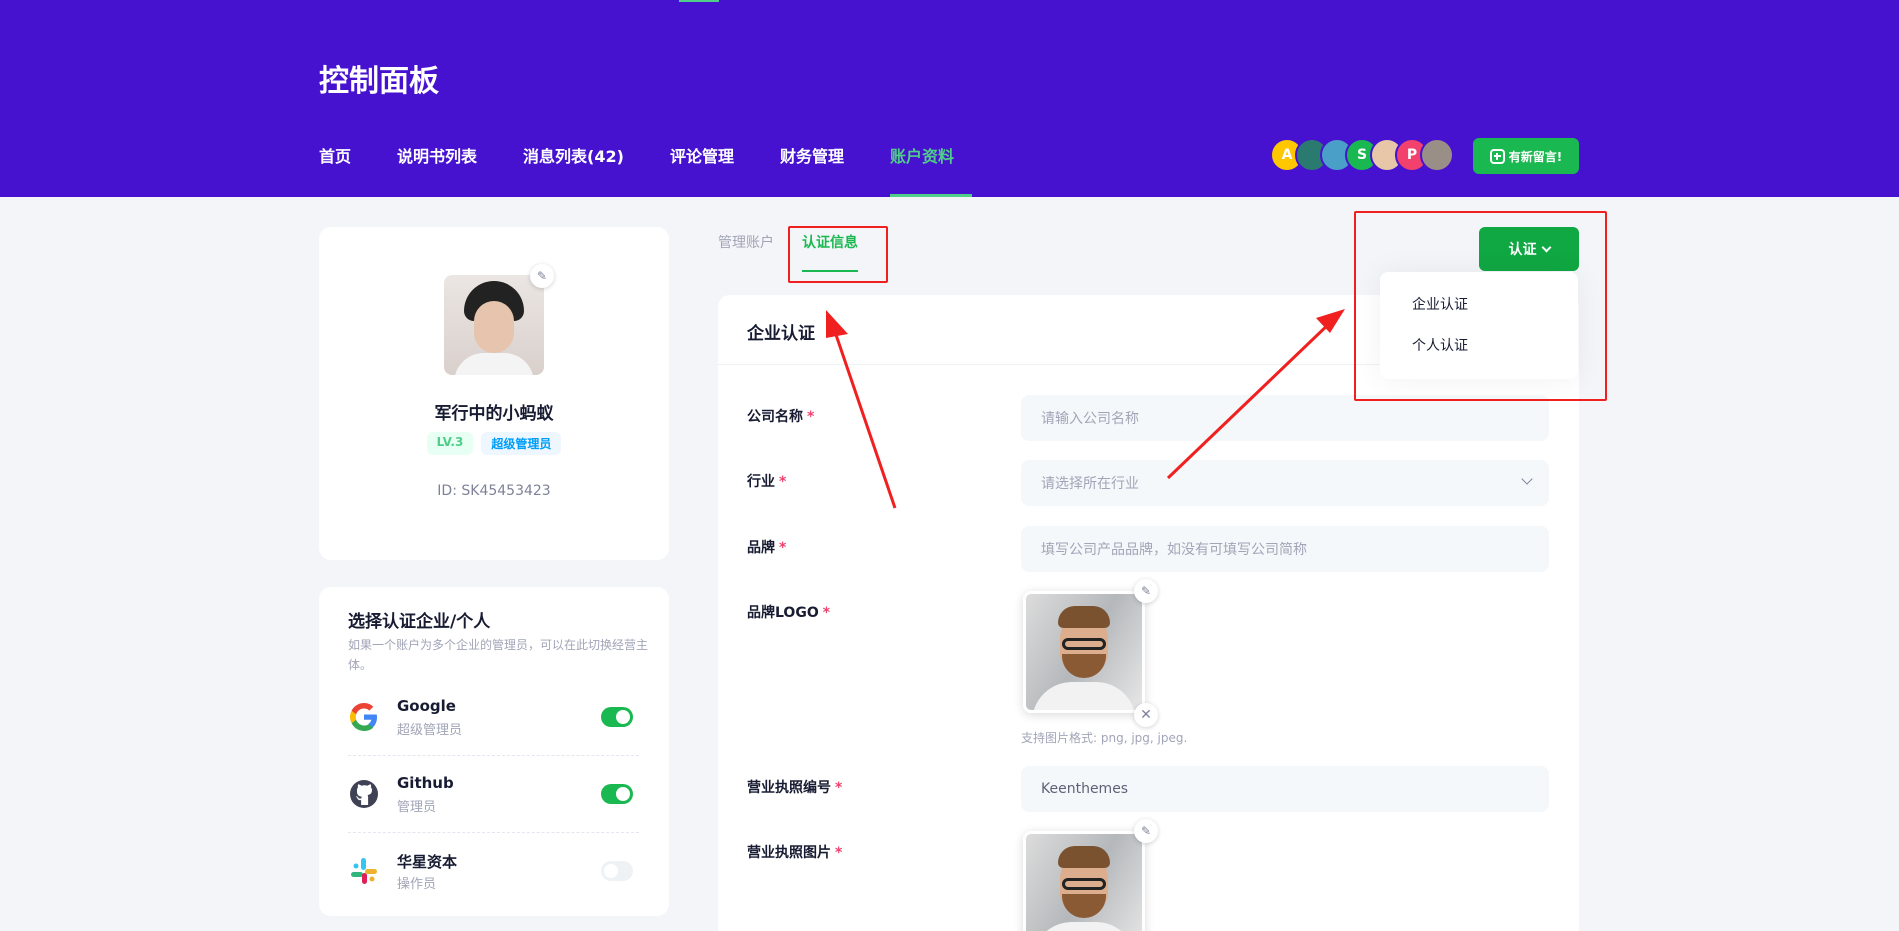 The height and width of the screenshot is (931, 1899). What do you see at coordinates (795, 788) in the screenshot?
I see `license-number-label: 营业执照编号 *` at bounding box center [795, 788].